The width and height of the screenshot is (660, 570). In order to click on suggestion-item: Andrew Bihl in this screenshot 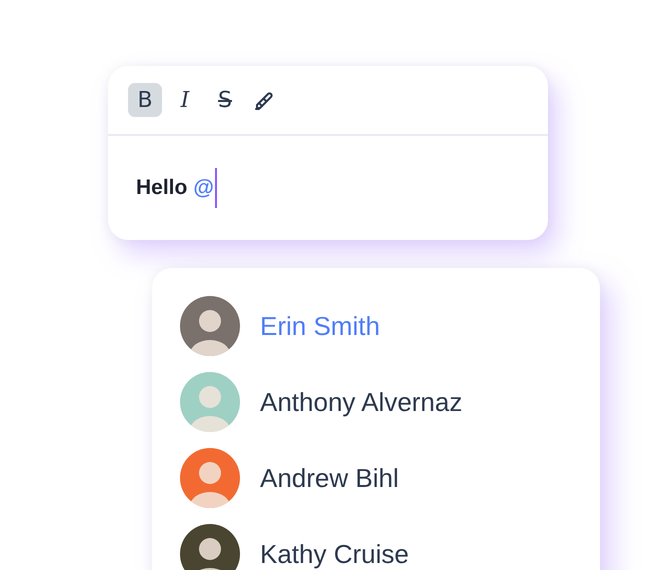, I will do `click(390, 478)`.